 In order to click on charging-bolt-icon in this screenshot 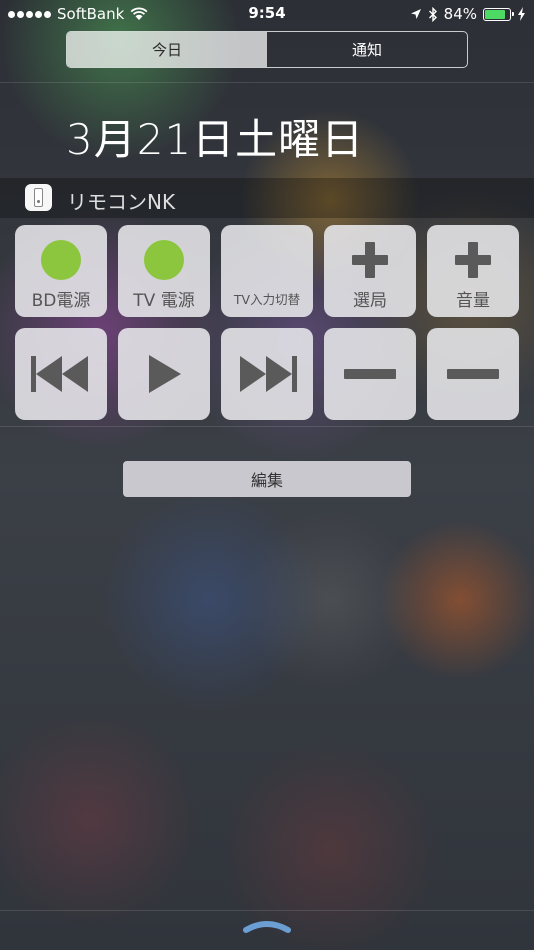, I will do `click(521, 14)`.